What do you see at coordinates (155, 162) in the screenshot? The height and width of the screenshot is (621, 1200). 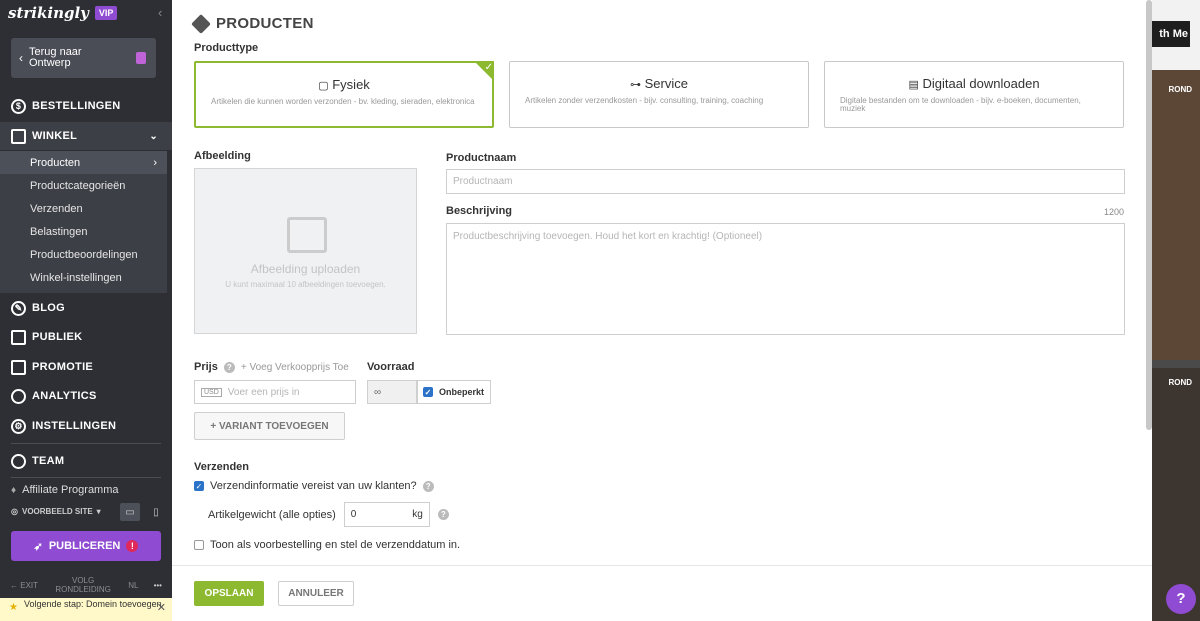 I see `chevron-right-icon: ›` at bounding box center [155, 162].